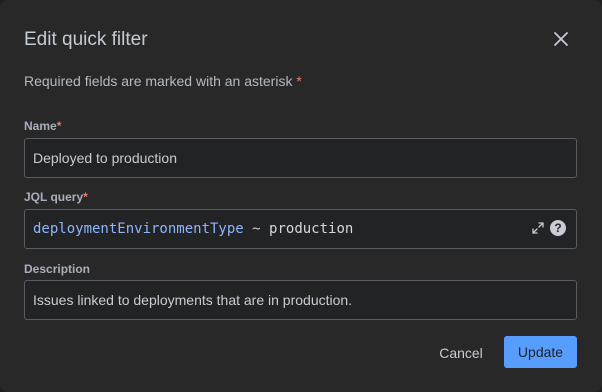 Image resolution: width=602 pixels, height=392 pixels. Describe the element at coordinates (311, 229) in the screenshot. I see `jql-query-value: production` at that location.